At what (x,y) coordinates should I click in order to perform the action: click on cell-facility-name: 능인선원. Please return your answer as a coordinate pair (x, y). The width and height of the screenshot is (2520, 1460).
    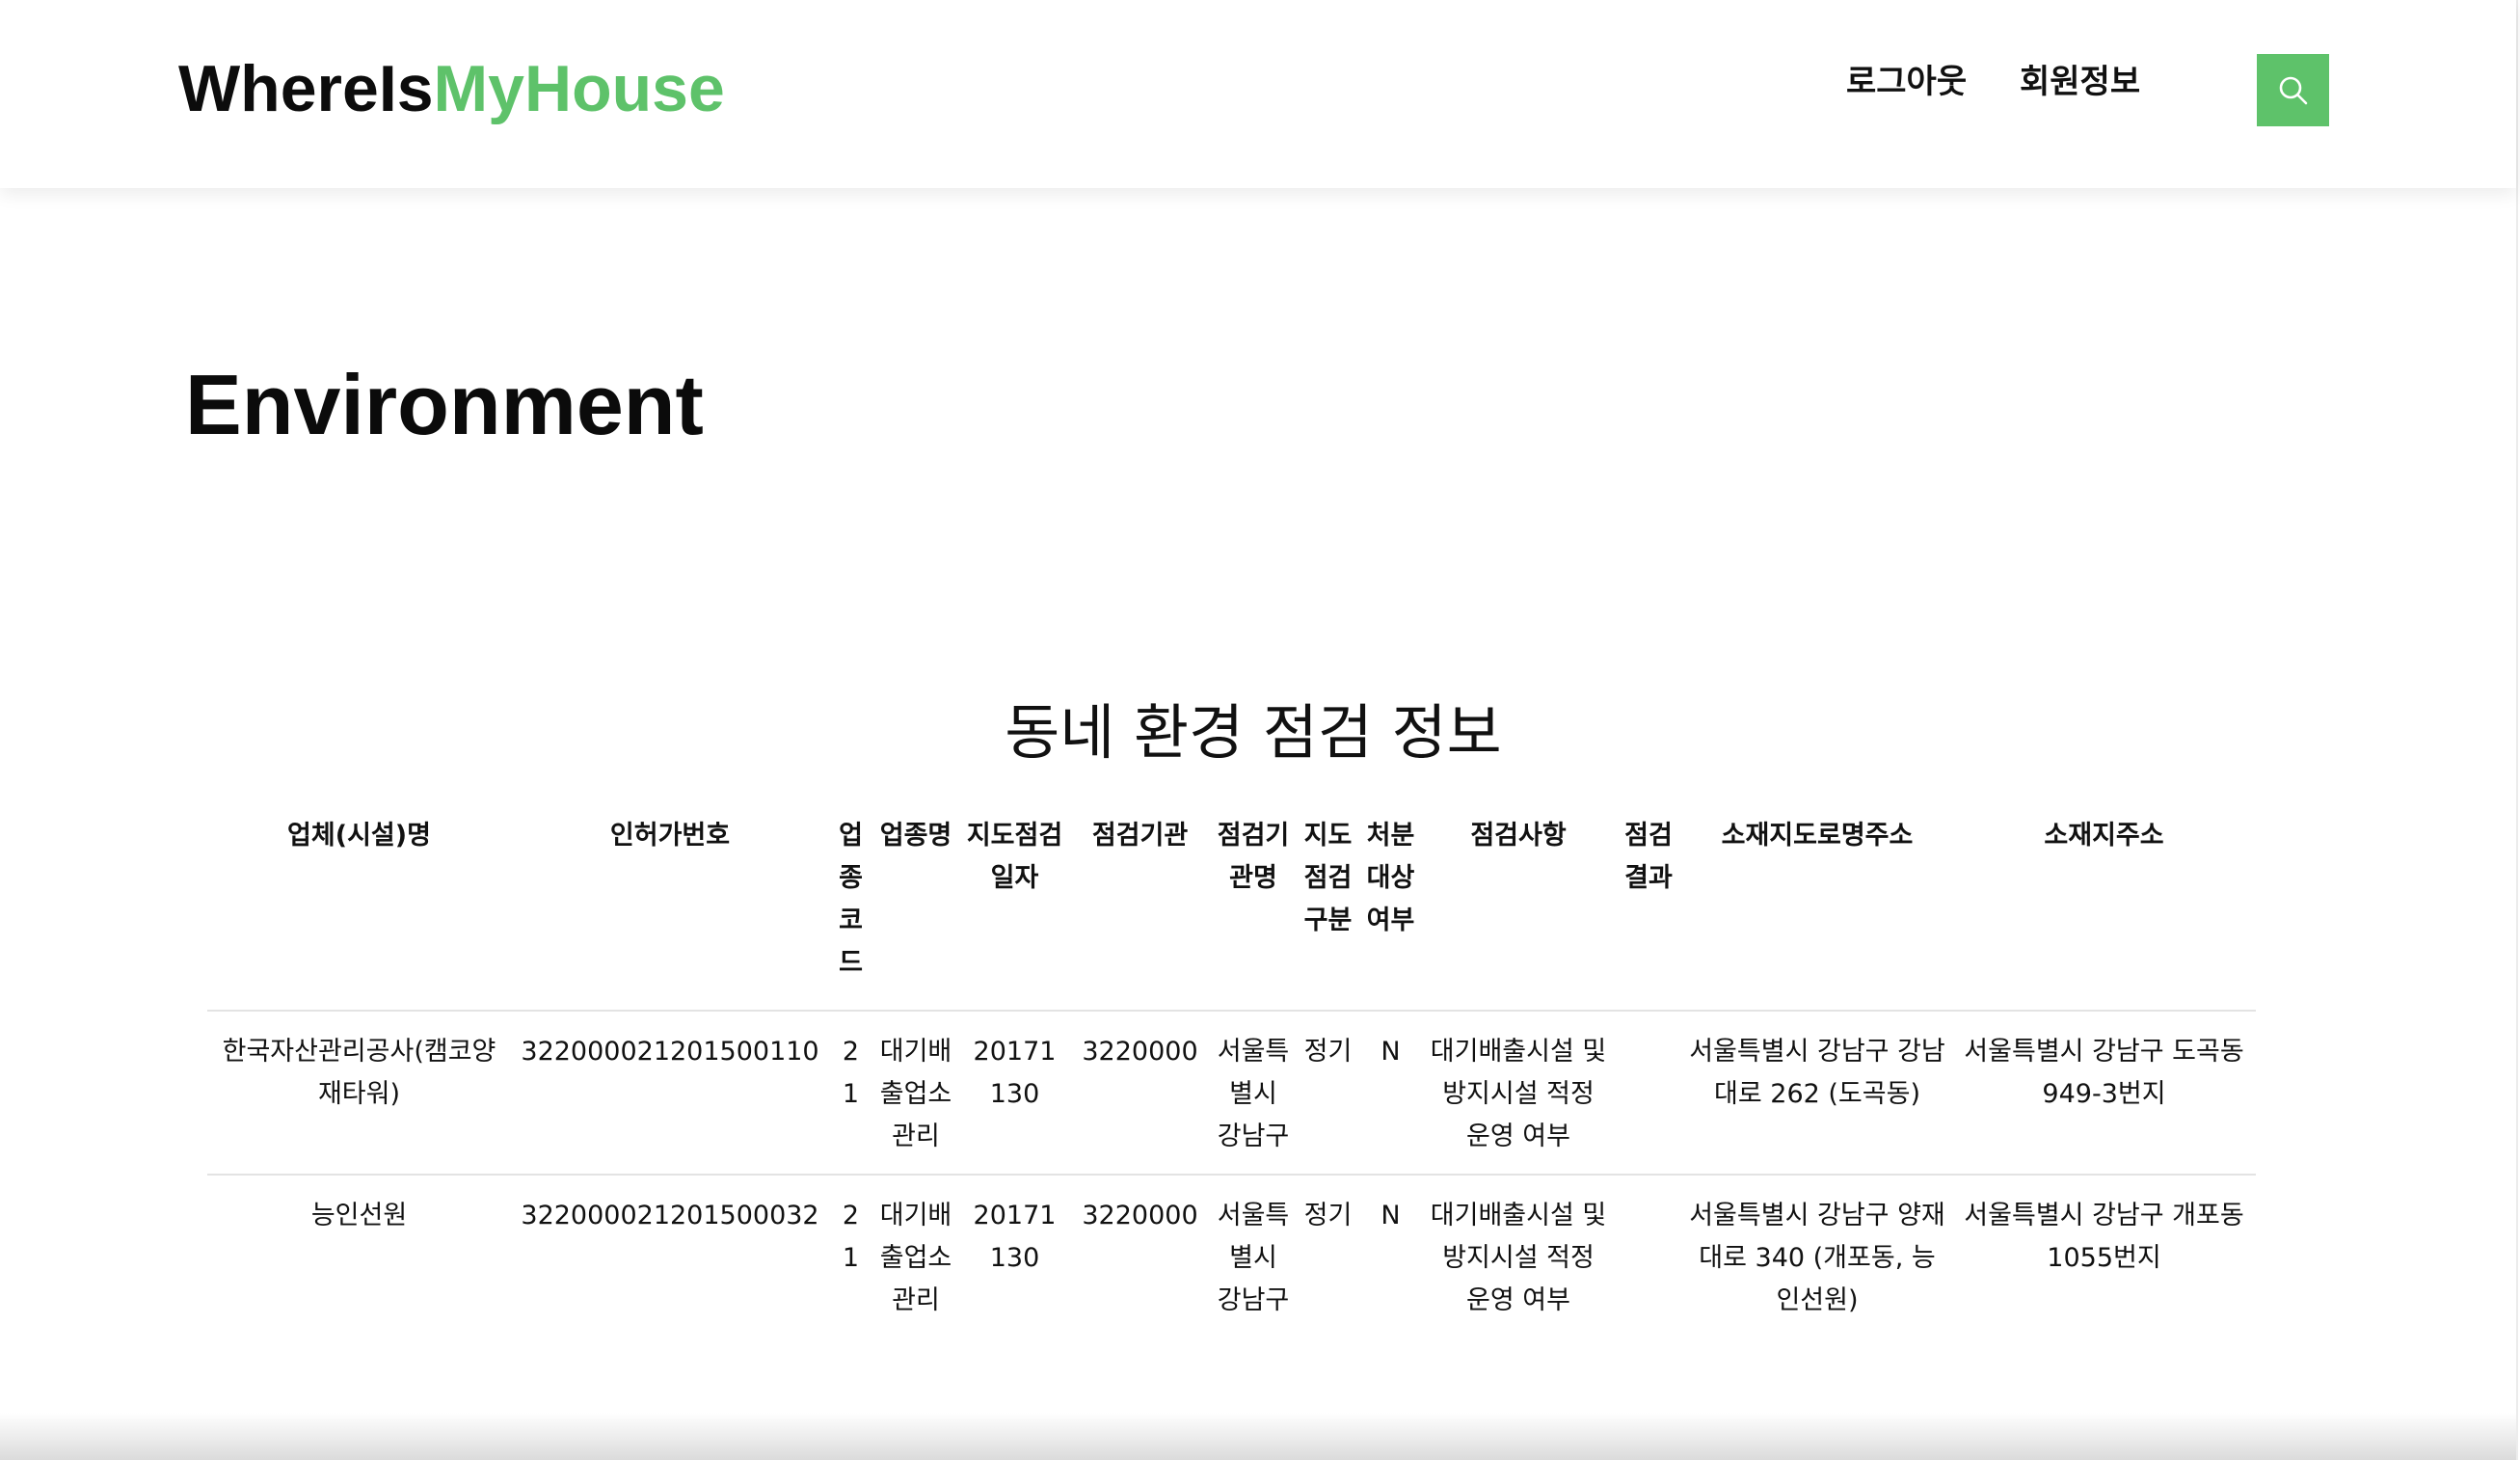
    Looking at the image, I should click on (359, 1256).